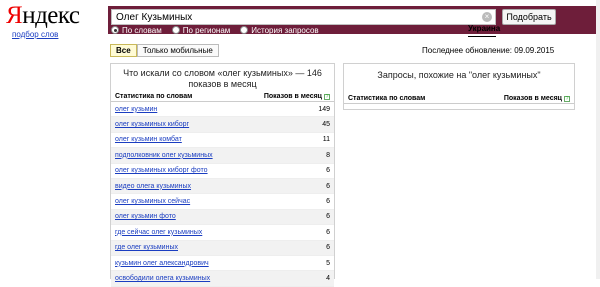 The width and height of the screenshot is (600, 287). Describe the element at coordinates (136, 109) in the screenshot. I see `keyword-link: олег кузьмин` at that location.